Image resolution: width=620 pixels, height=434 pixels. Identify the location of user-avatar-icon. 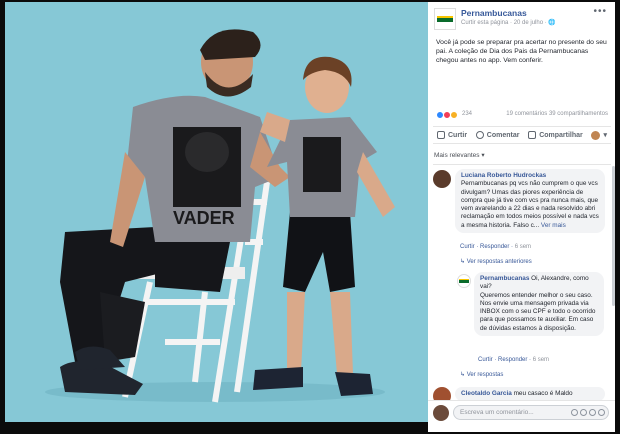
(596, 135).